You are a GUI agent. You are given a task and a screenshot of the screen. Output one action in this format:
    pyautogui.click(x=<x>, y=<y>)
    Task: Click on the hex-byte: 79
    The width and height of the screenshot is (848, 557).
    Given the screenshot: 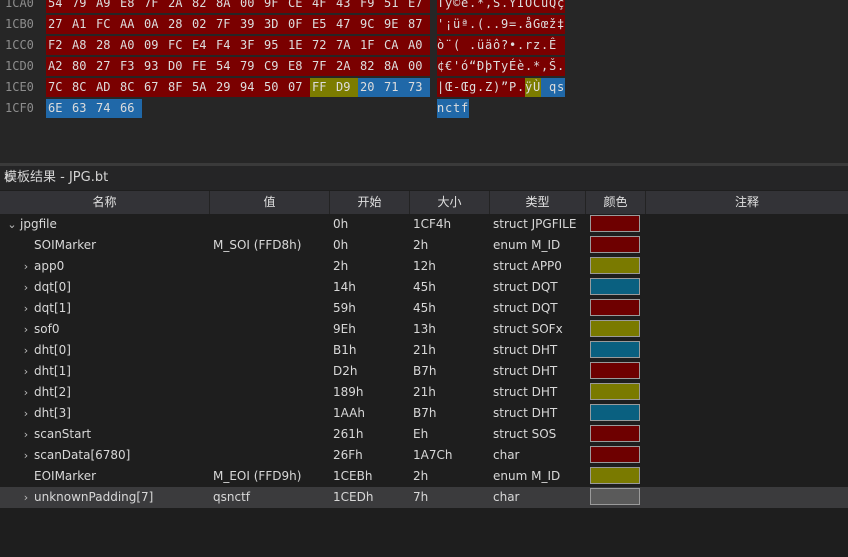 What is the action you would take?
    pyautogui.click(x=82, y=6)
    